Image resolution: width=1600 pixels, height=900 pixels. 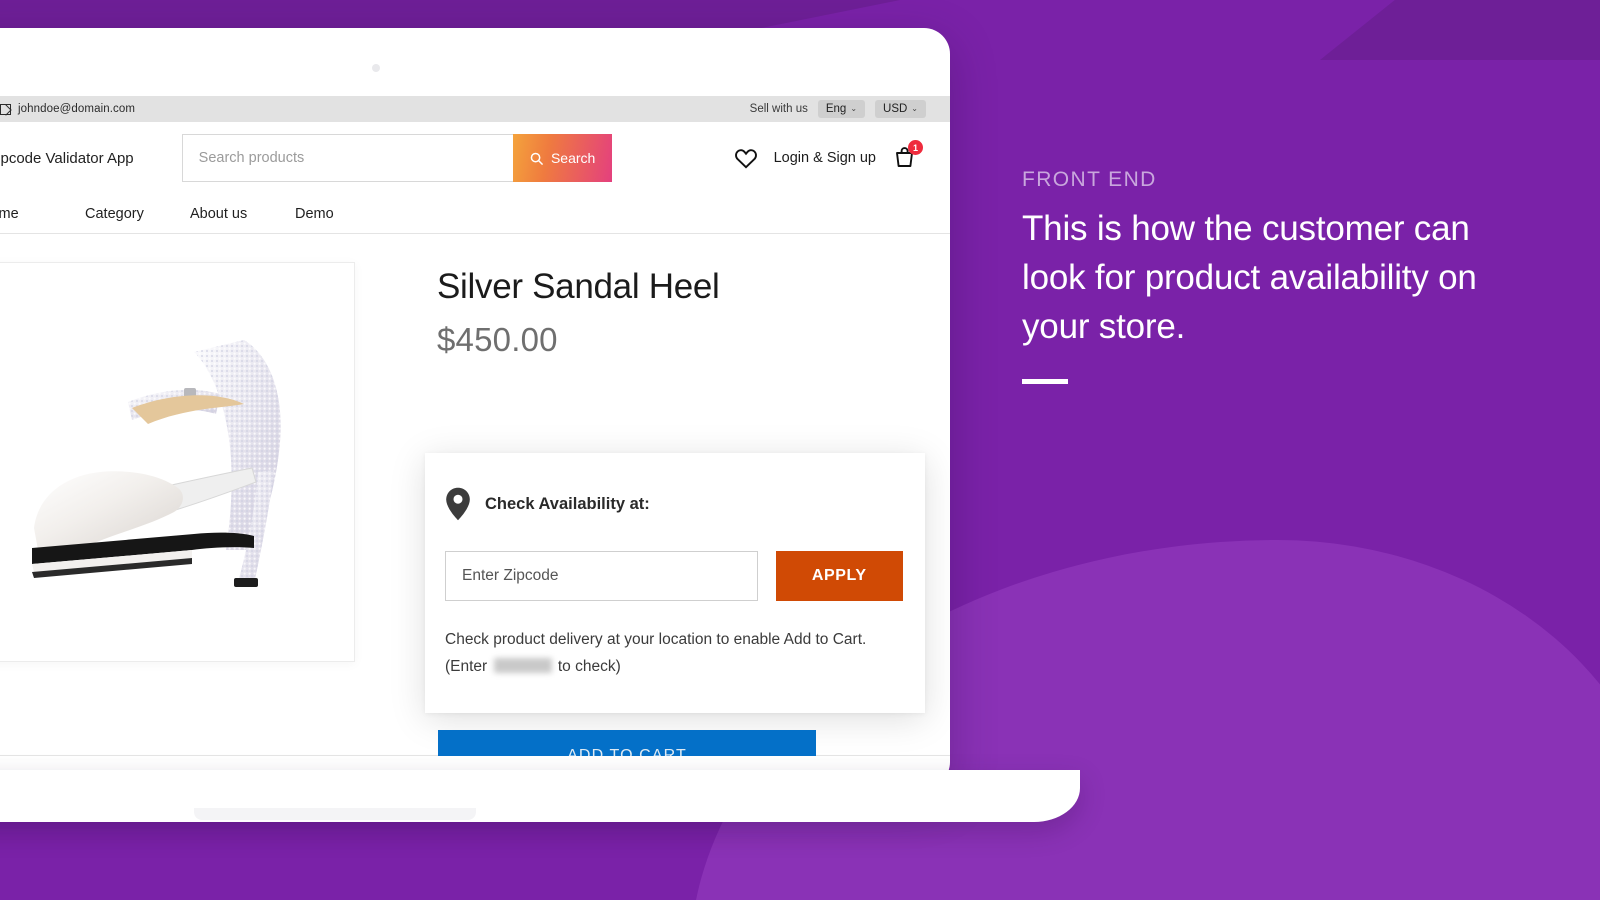 What do you see at coordinates (5, 109) in the screenshot?
I see `mail-icon` at bounding box center [5, 109].